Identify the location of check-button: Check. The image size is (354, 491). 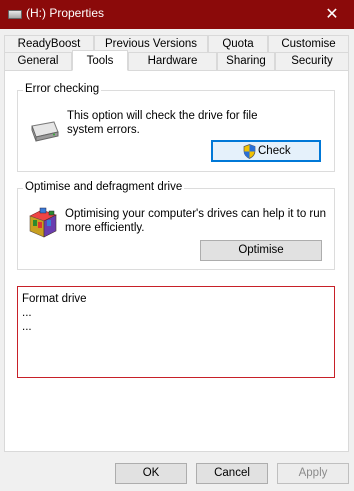
(266, 151).